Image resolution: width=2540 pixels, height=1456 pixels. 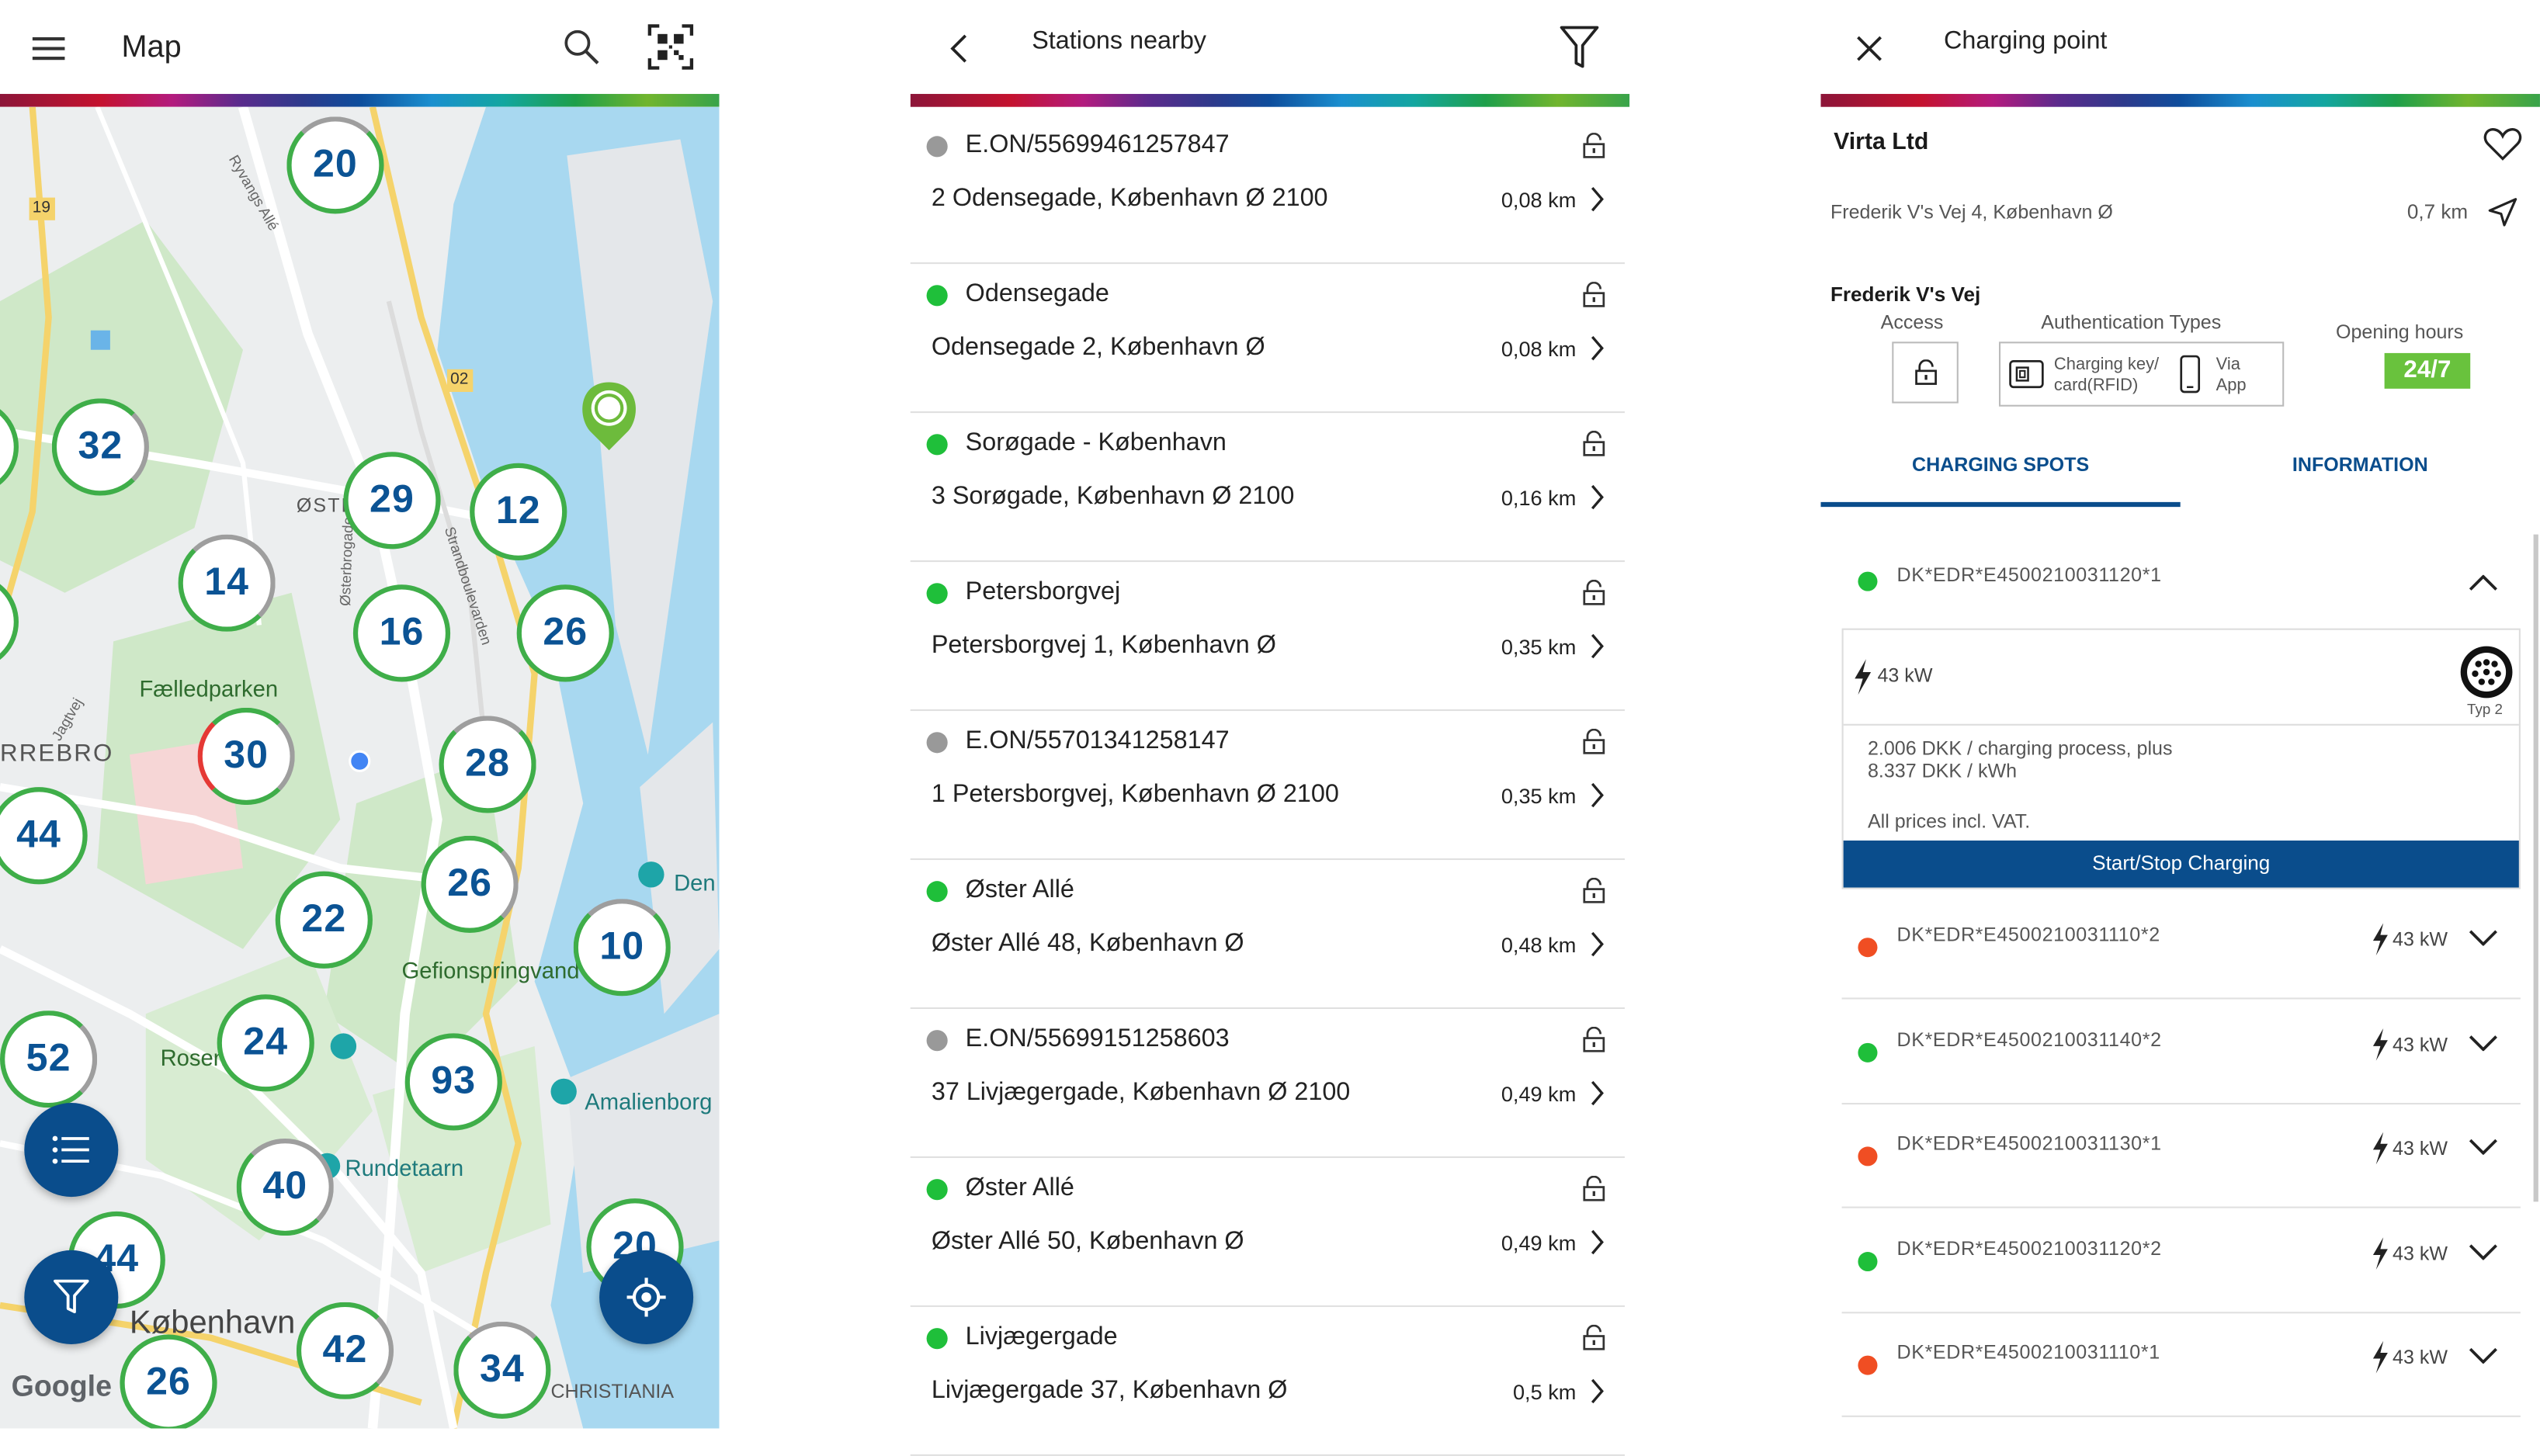 What do you see at coordinates (490, 970) in the screenshot?
I see `map-label-gefion: Gefionspringvand` at bounding box center [490, 970].